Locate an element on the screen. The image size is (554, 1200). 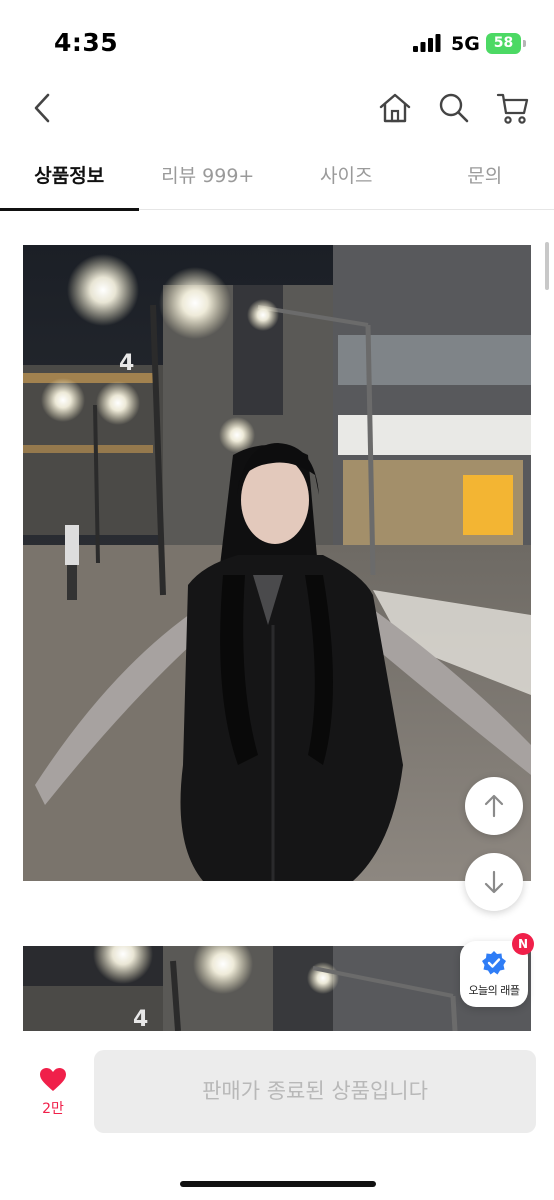
home-icon is located at coordinates (395, 108).